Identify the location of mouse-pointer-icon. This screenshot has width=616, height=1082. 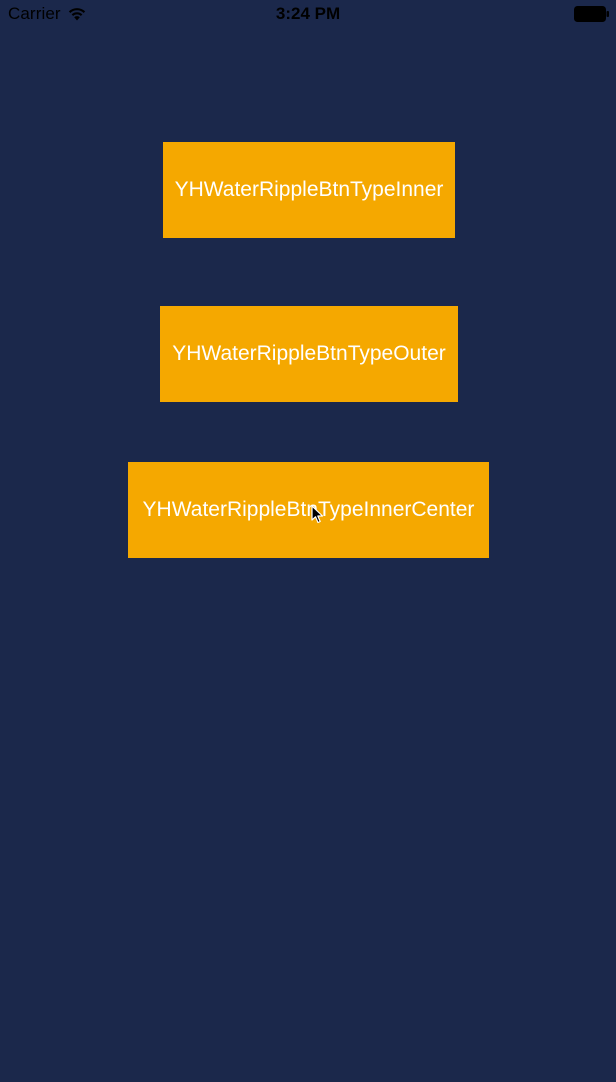
(317, 514).